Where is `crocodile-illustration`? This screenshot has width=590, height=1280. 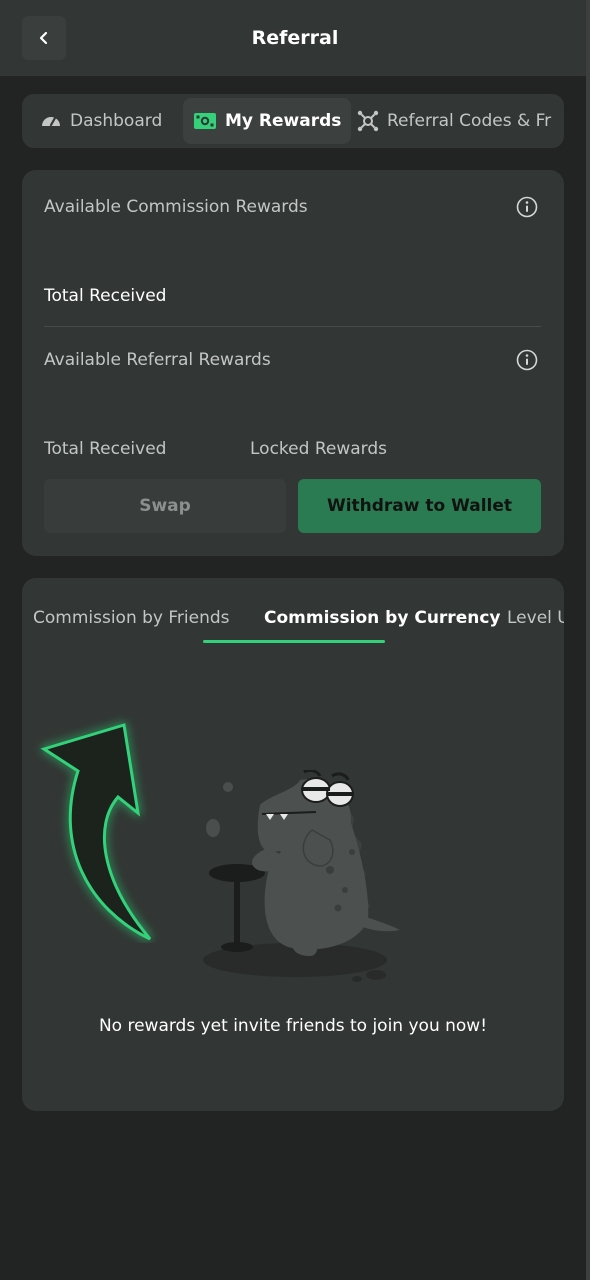
crocodile-illustration is located at coordinates (301, 876).